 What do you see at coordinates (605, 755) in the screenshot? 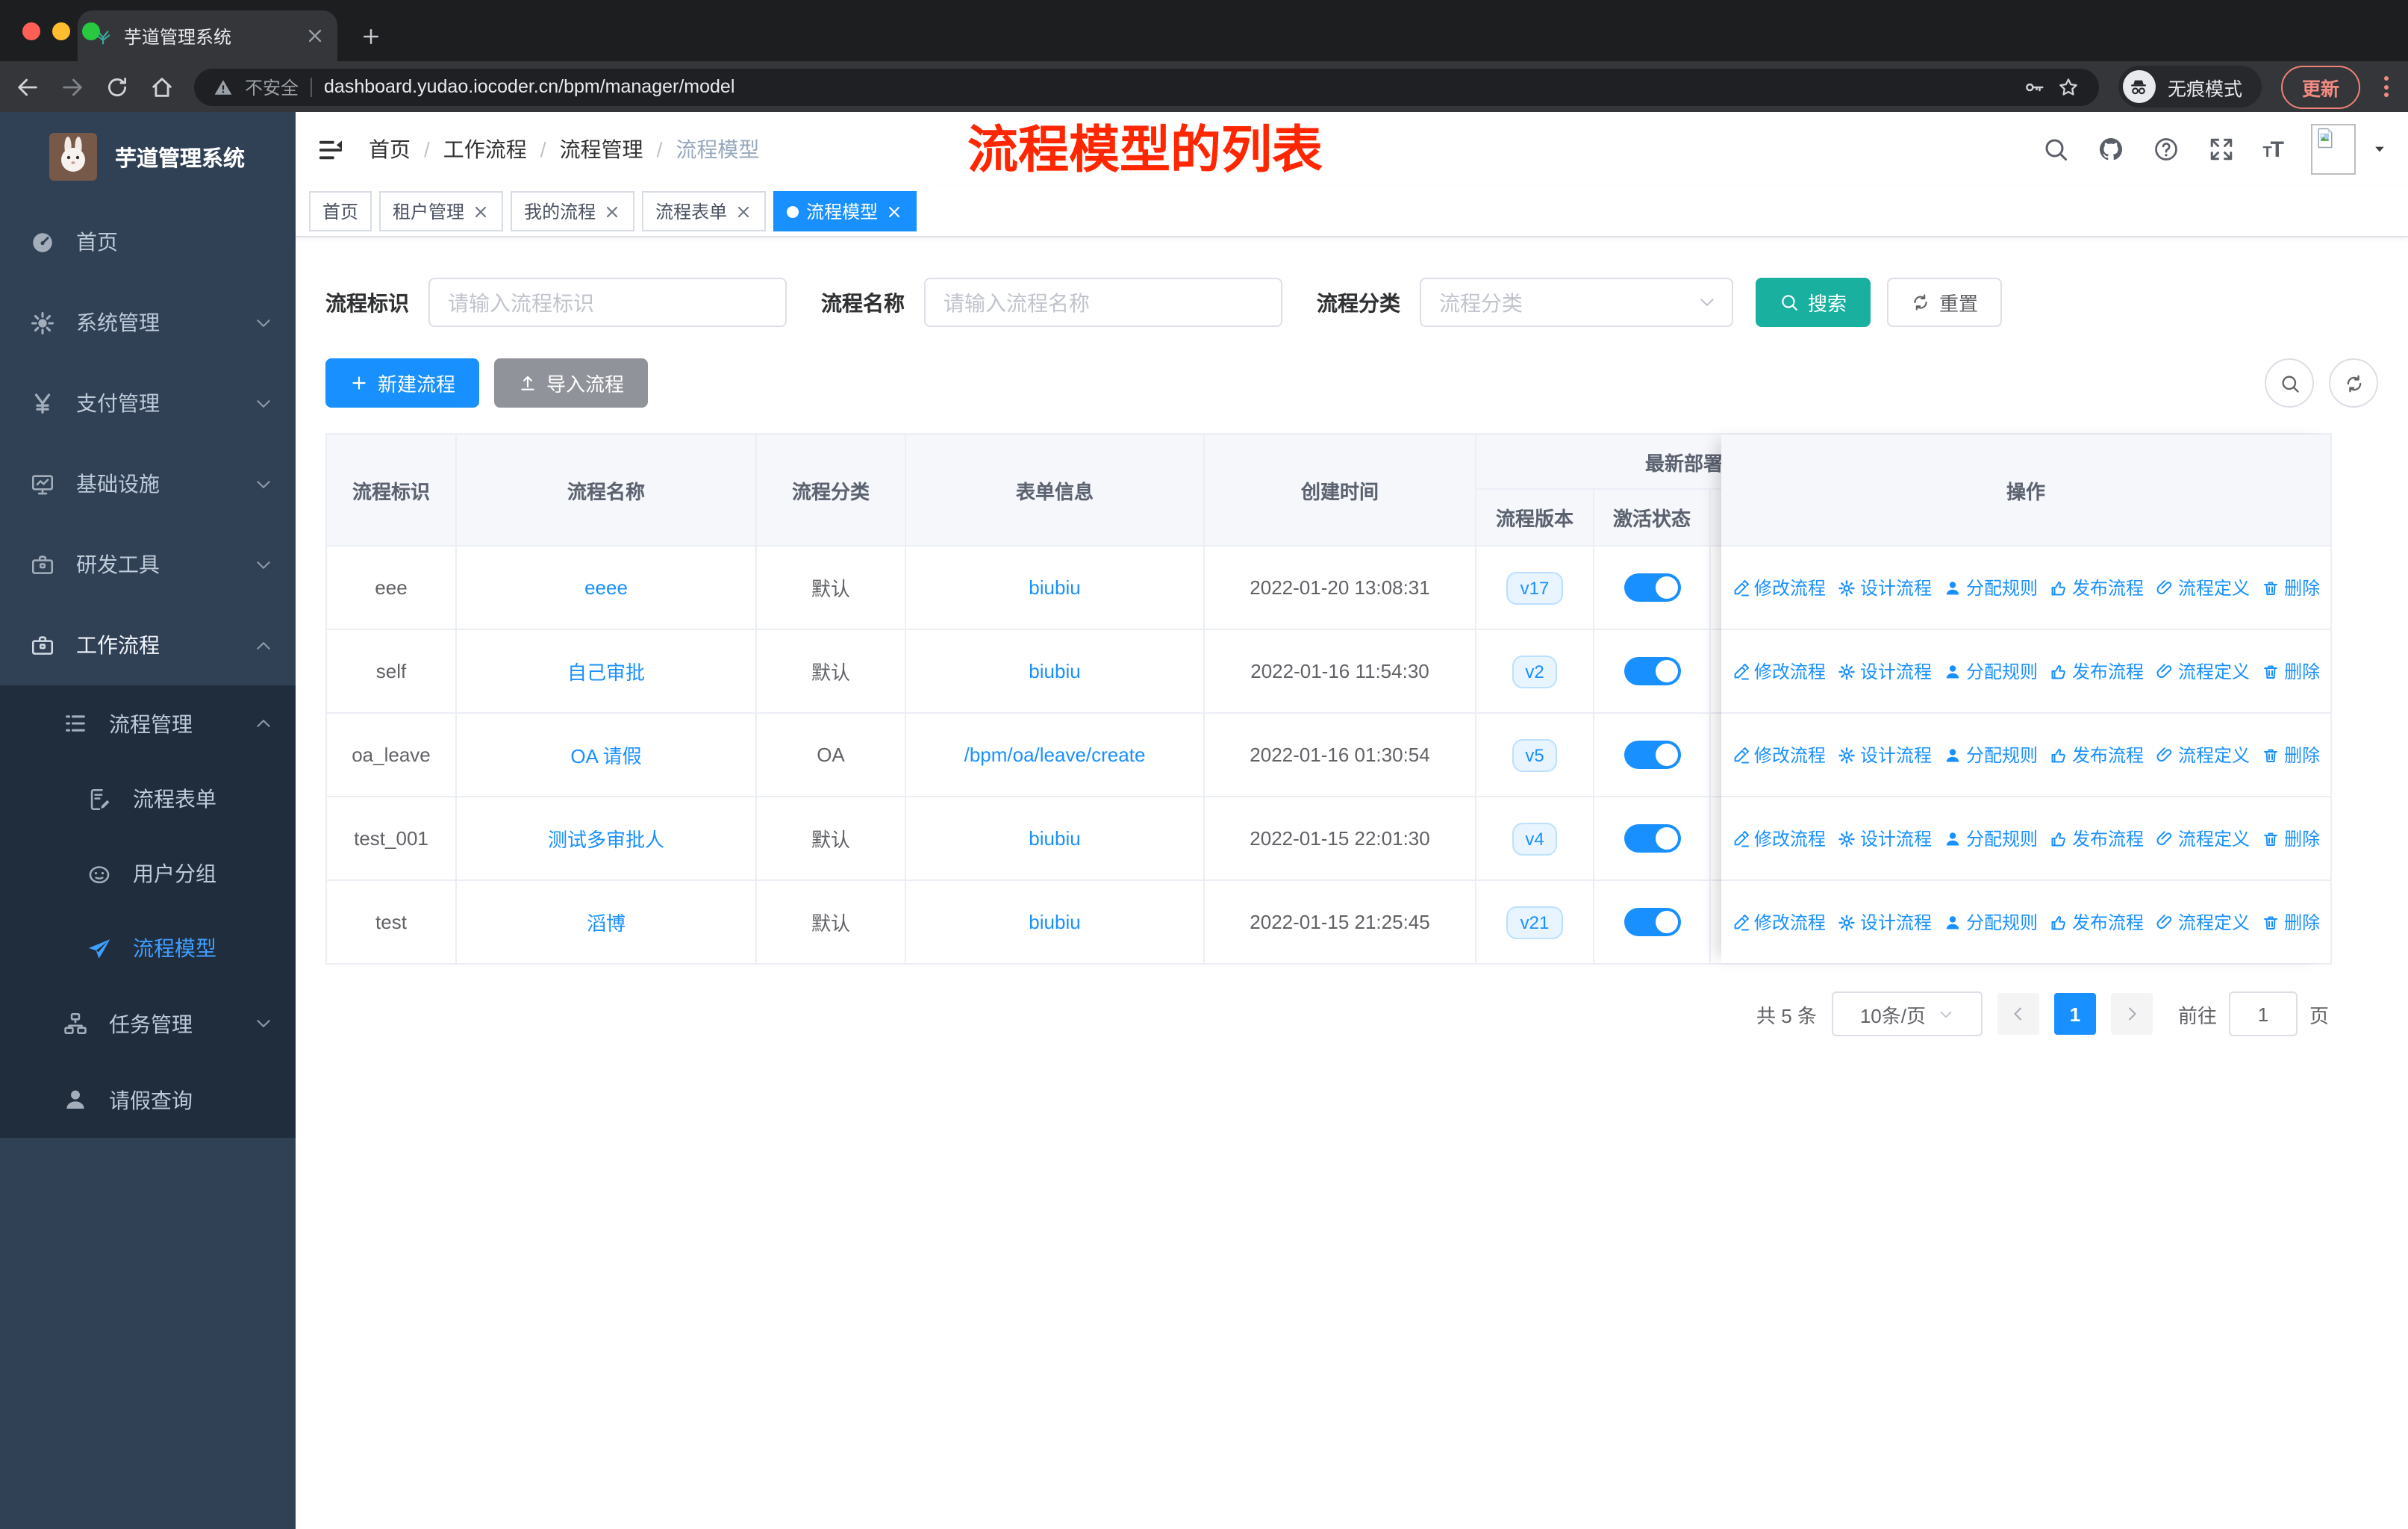
I see `cell-process-name-link: OA 请假` at bounding box center [605, 755].